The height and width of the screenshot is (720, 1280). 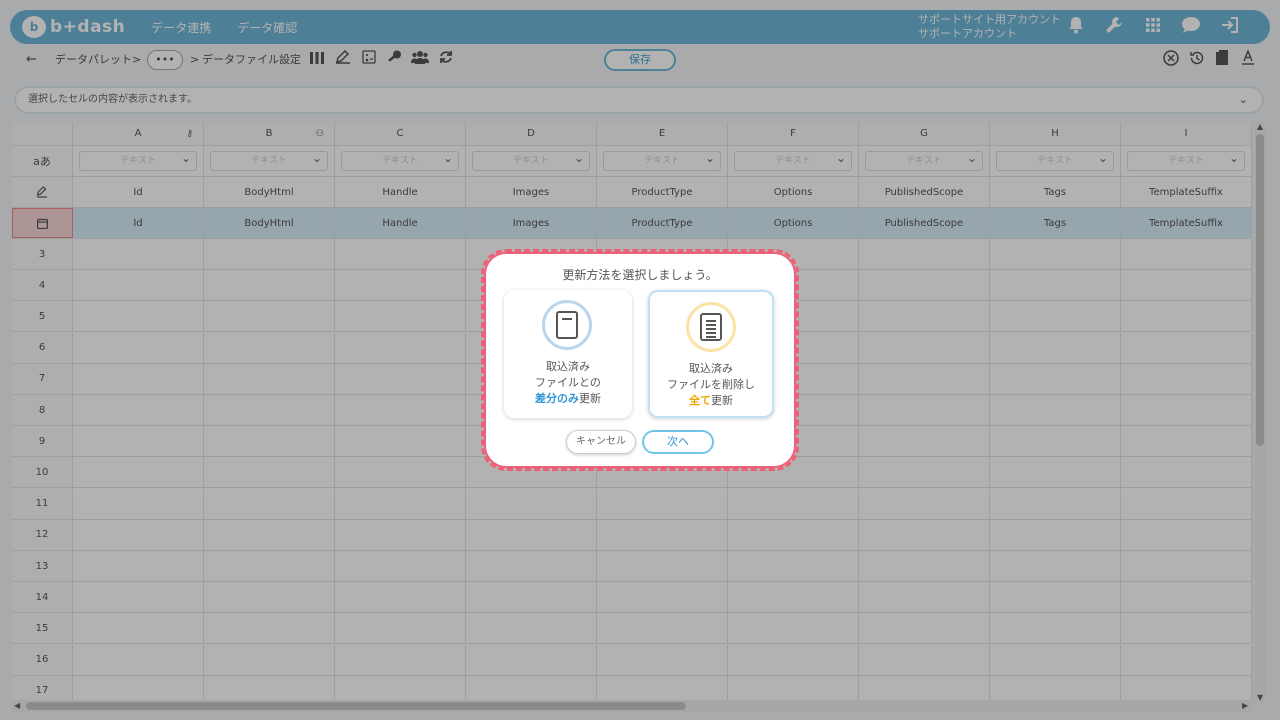 I want to click on option-full-update: 取込済み ファイルを削除し 全て更新, so click(x=711, y=354).